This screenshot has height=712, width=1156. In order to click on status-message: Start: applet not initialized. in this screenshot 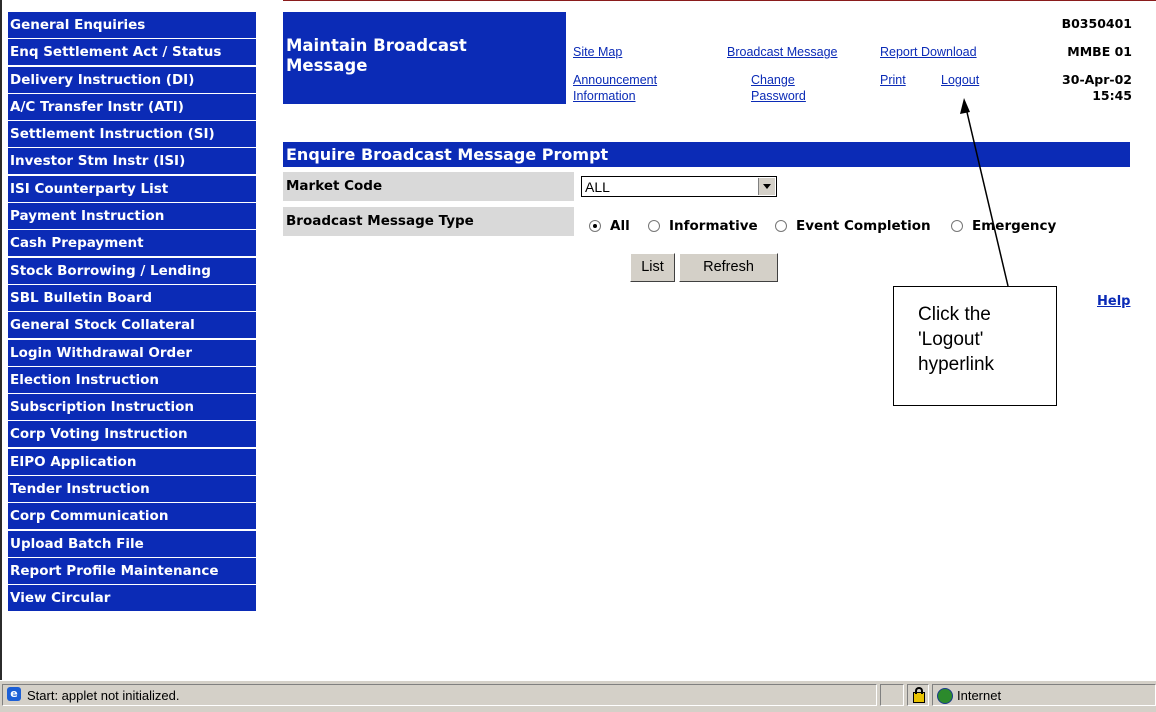, I will do `click(103, 695)`.